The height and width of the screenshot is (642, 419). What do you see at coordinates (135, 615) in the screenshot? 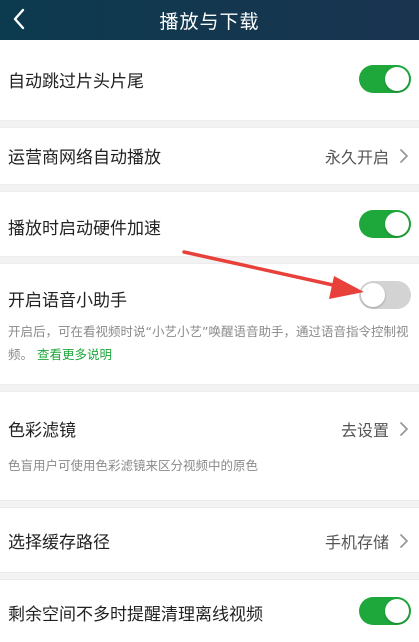
I see `setting-low-space-reminder-label: 剩余空间不多时提醒清理离线视频` at bounding box center [135, 615].